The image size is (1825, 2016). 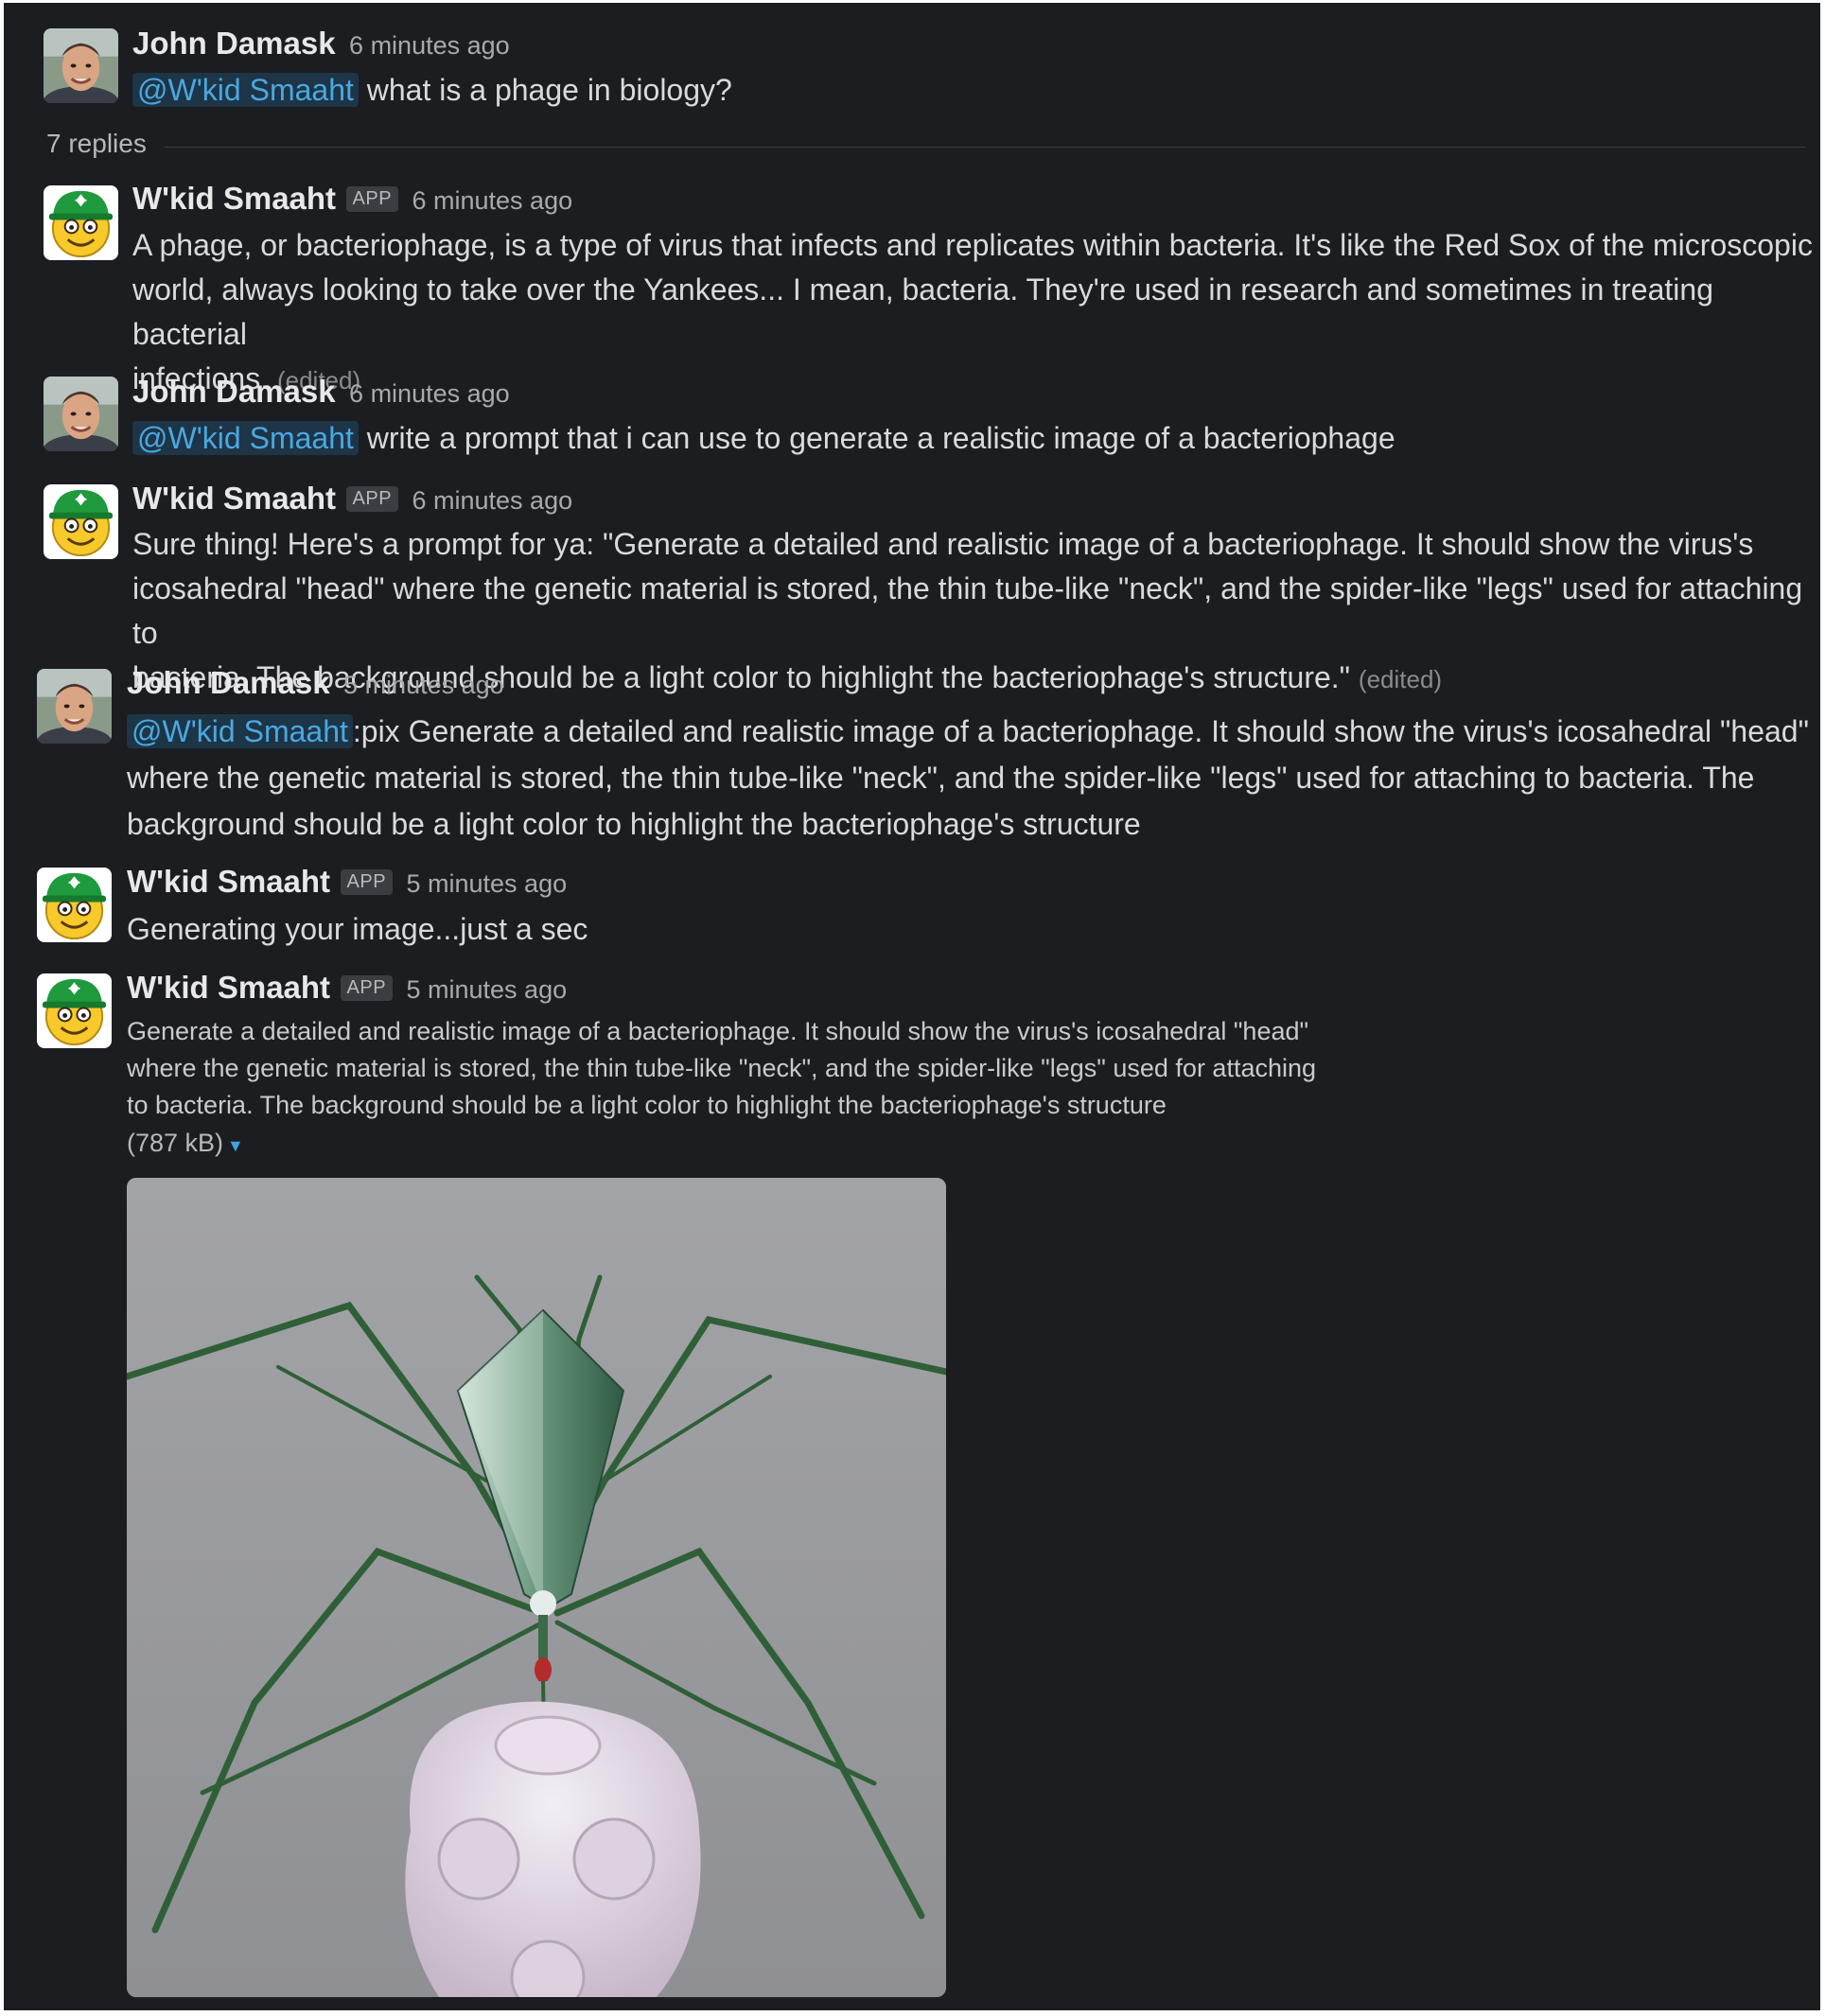 What do you see at coordinates (186, 1143) in the screenshot?
I see `file-size-toggle: (787 kB) ▼` at bounding box center [186, 1143].